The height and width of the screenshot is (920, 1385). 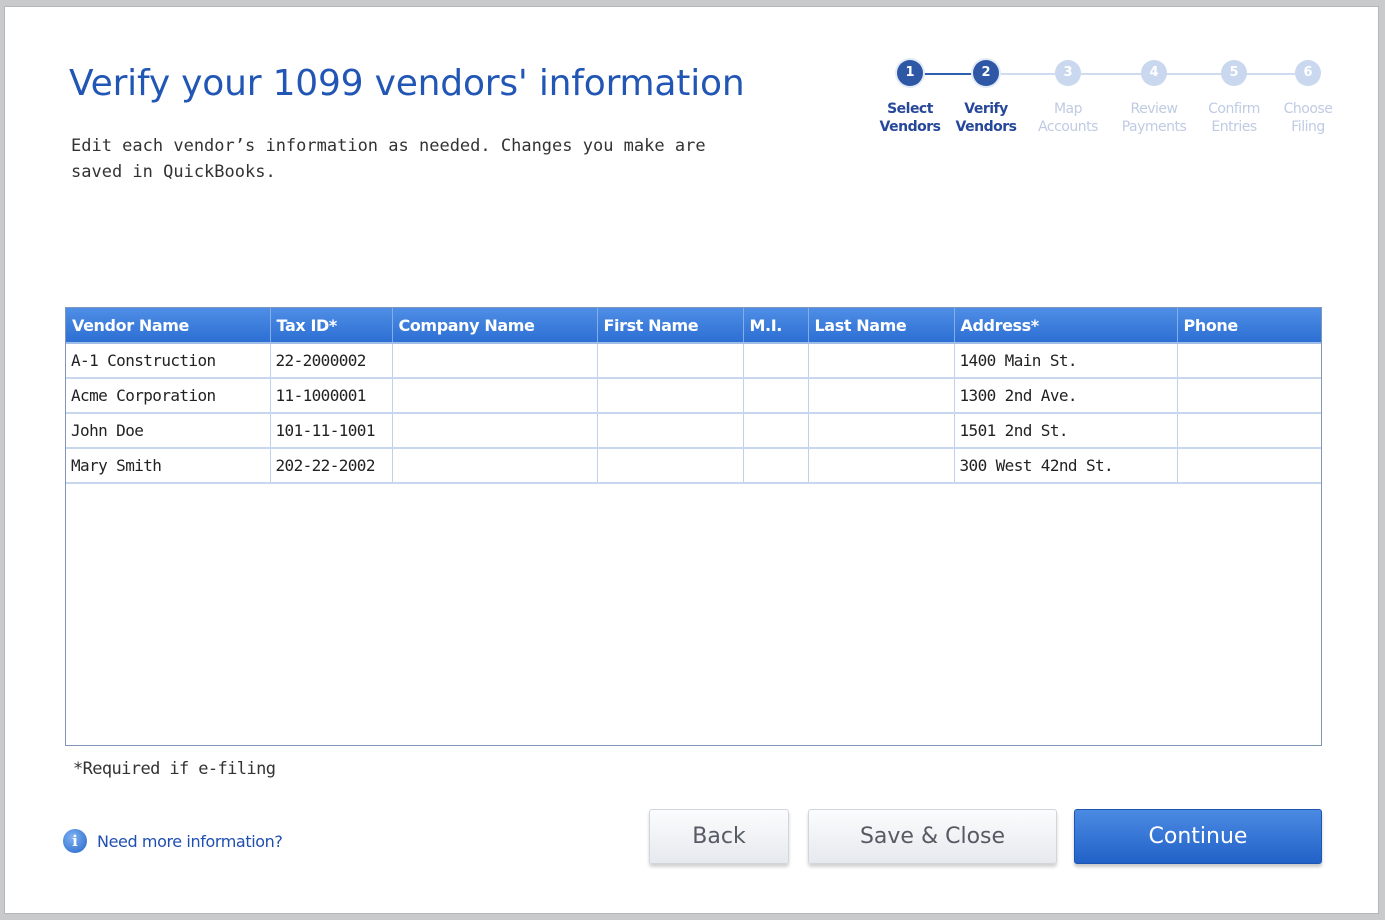 What do you see at coordinates (1066, 361) in the screenshot?
I see `cell-address: 1400 Main St.` at bounding box center [1066, 361].